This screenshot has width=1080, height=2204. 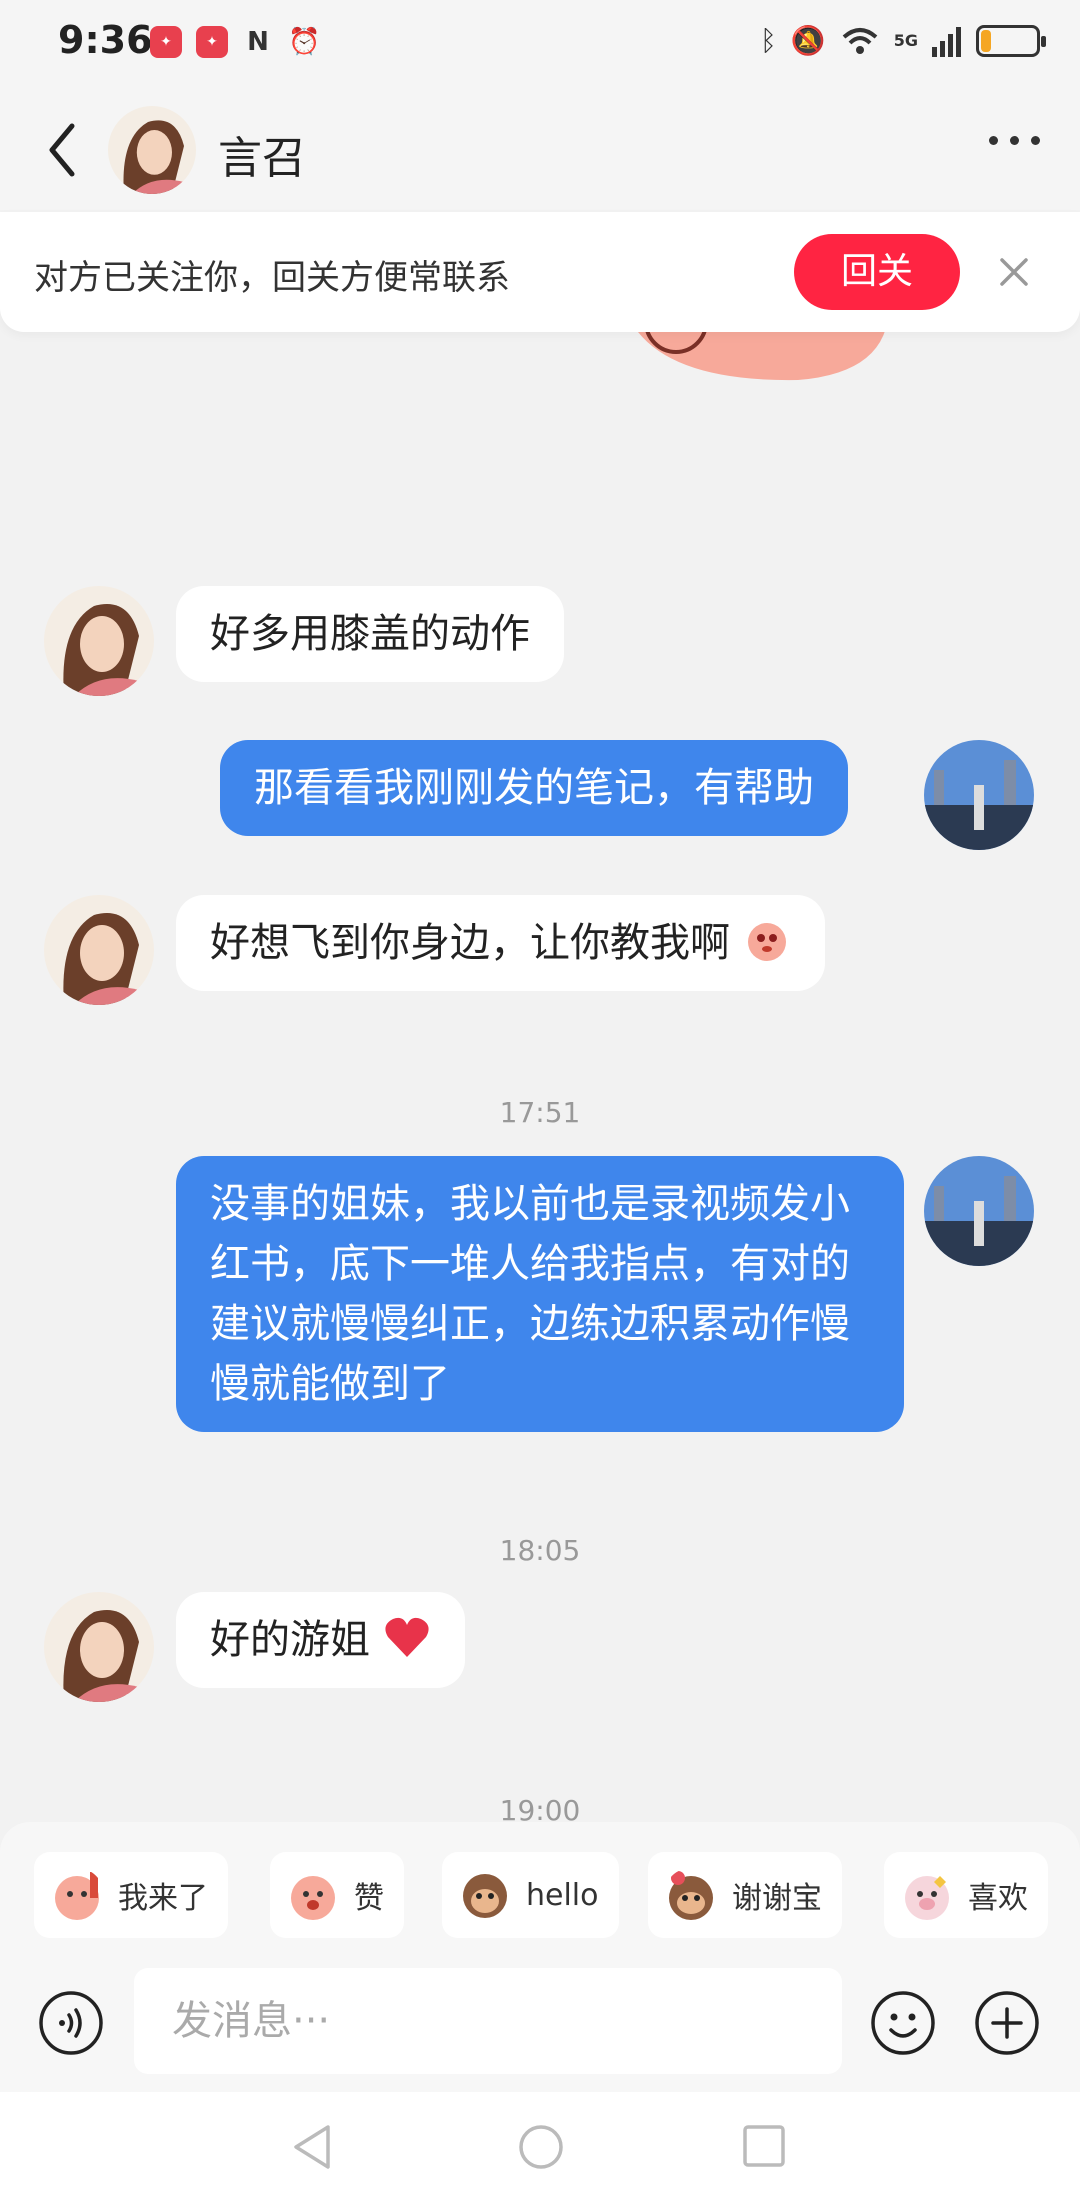 What do you see at coordinates (808, 40) in the screenshot?
I see `mute-icon: 🔕` at bounding box center [808, 40].